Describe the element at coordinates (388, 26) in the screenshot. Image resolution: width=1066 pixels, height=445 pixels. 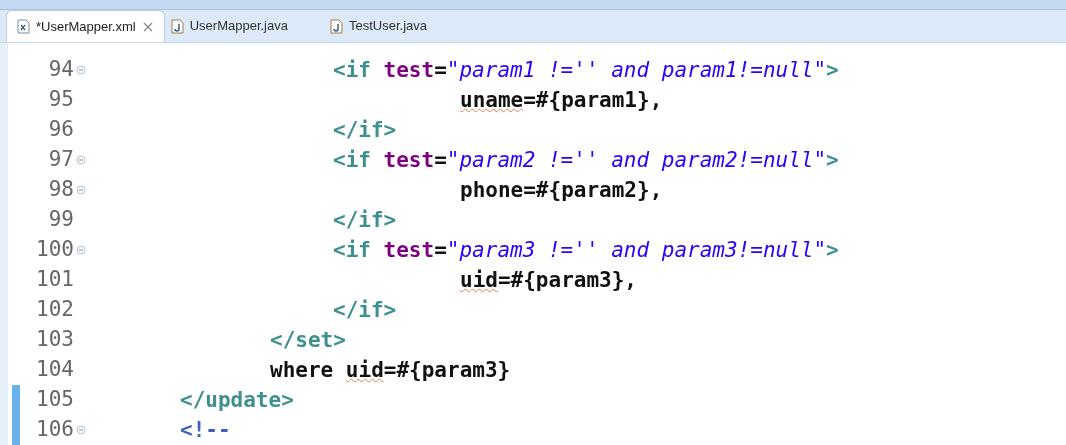
I see `tab-label: TestUser.java` at that location.